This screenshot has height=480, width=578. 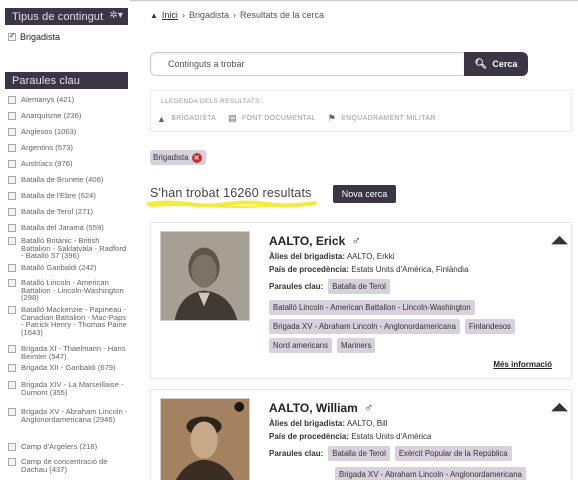 What do you see at coordinates (162, 118) in the screenshot?
I see `brigadista-icon: ▲` at bounding box center [162, 118].